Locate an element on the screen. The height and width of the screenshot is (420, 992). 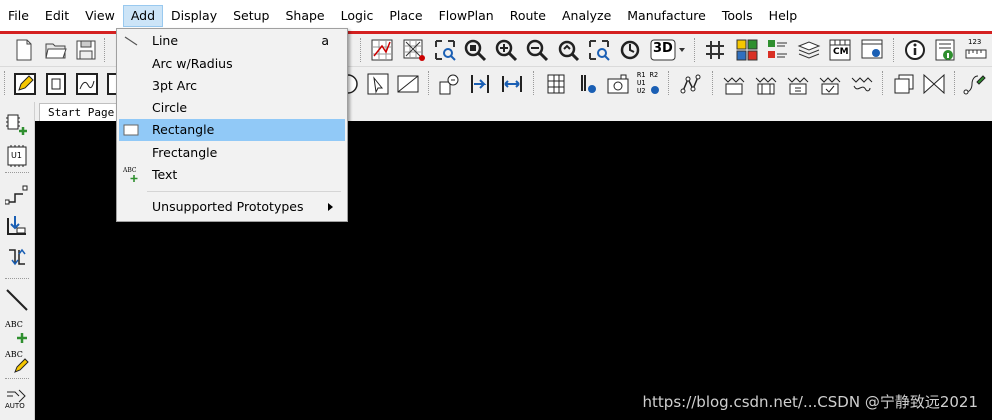
left-toolbar: U1 ABC ABC AUTO is located at coordinates (17, 261).